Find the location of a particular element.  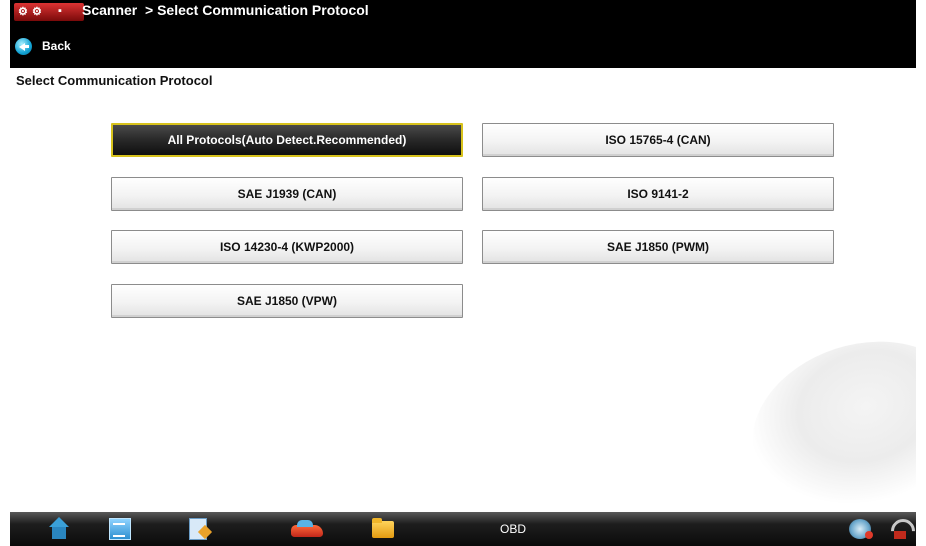

doc-icon is located at coordinates (119, 529).